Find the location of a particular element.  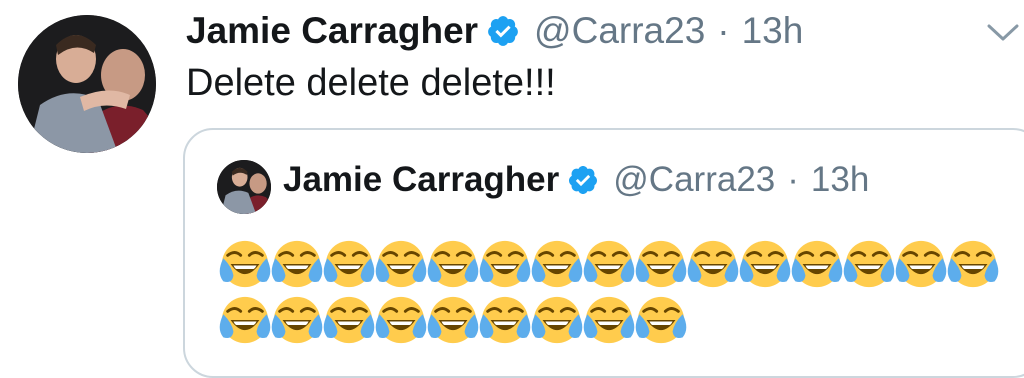

quoted-display-name: Jamie Carragher is located at coordinates (421, 180).